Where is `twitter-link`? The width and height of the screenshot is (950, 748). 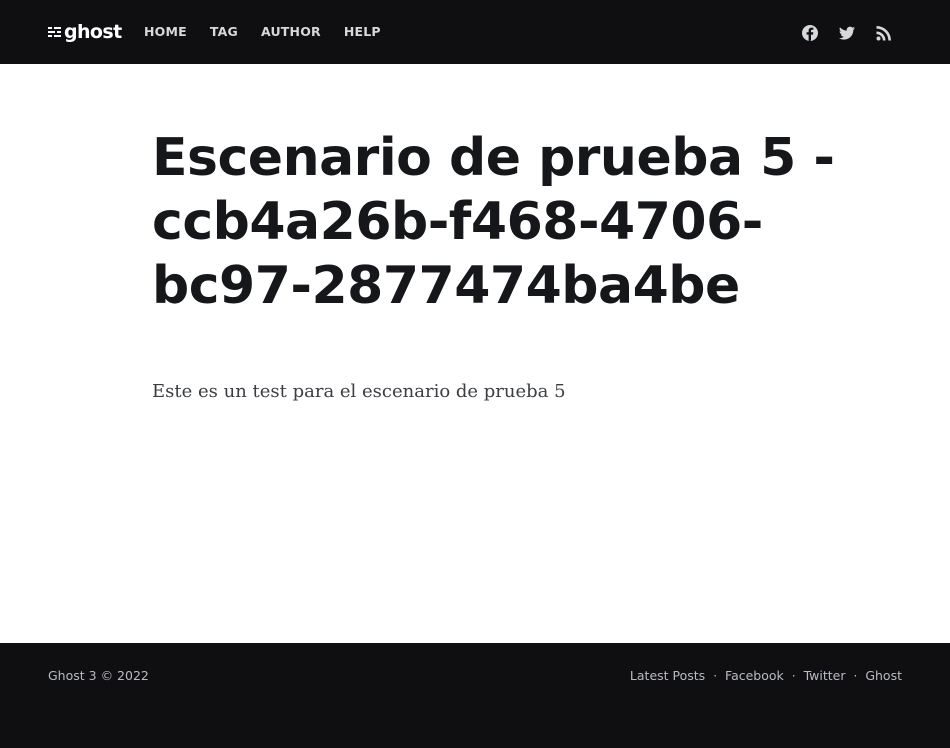 twitter-link is located at coordinates (847, 33).